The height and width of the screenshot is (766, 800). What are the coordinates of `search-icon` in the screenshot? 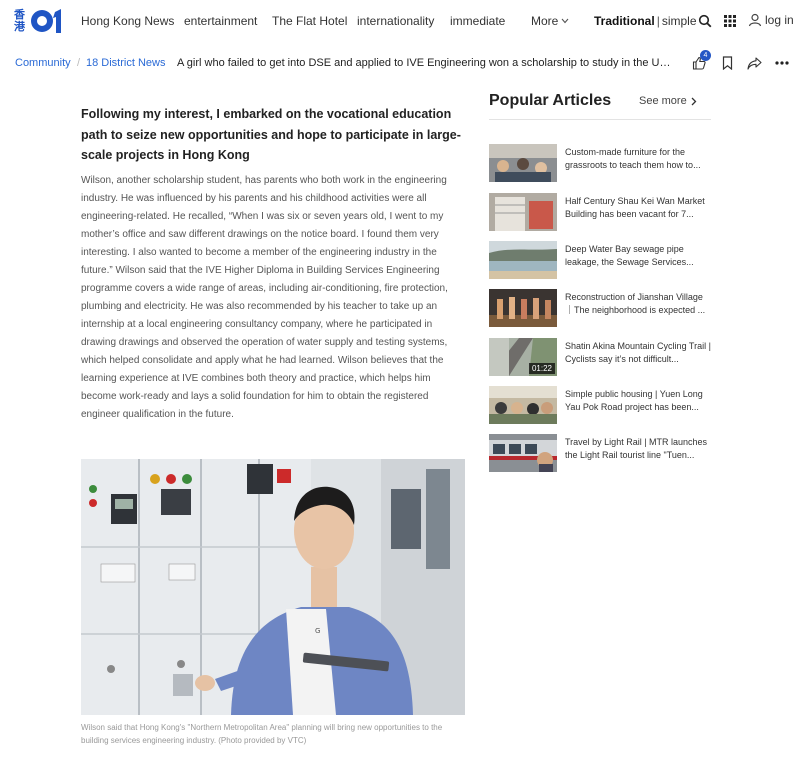 It's located at (705, 21).